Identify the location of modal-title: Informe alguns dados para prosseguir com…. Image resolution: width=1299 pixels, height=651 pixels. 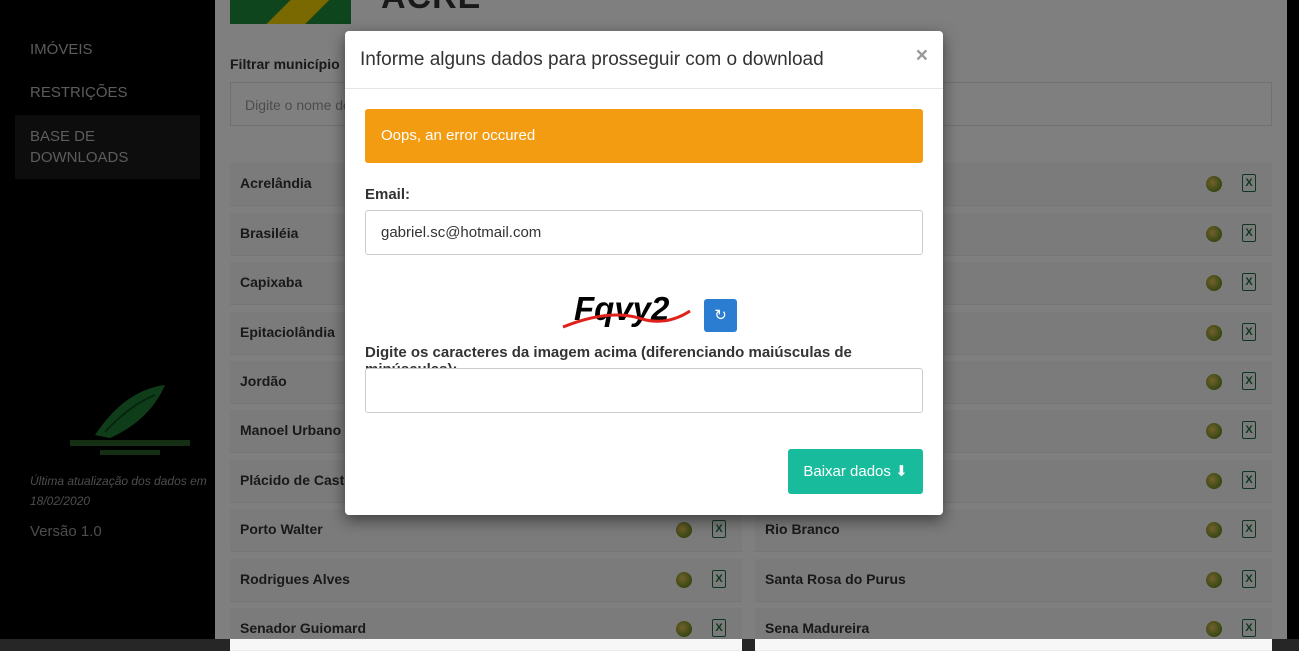
(592, 59).